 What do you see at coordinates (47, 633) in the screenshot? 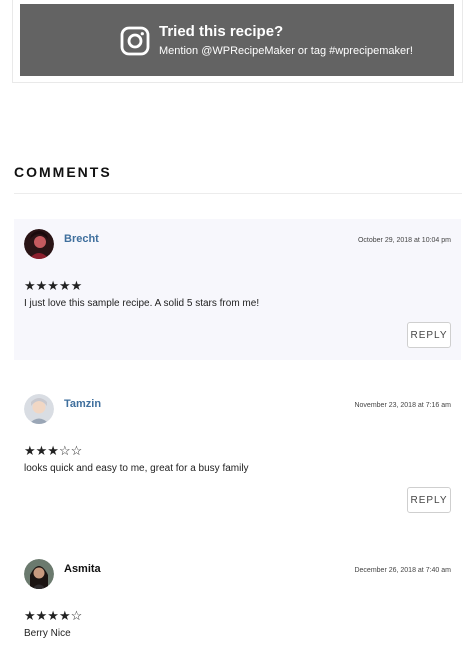
I see `comment-text: Berry Nice` at bounding box center [47, 633].